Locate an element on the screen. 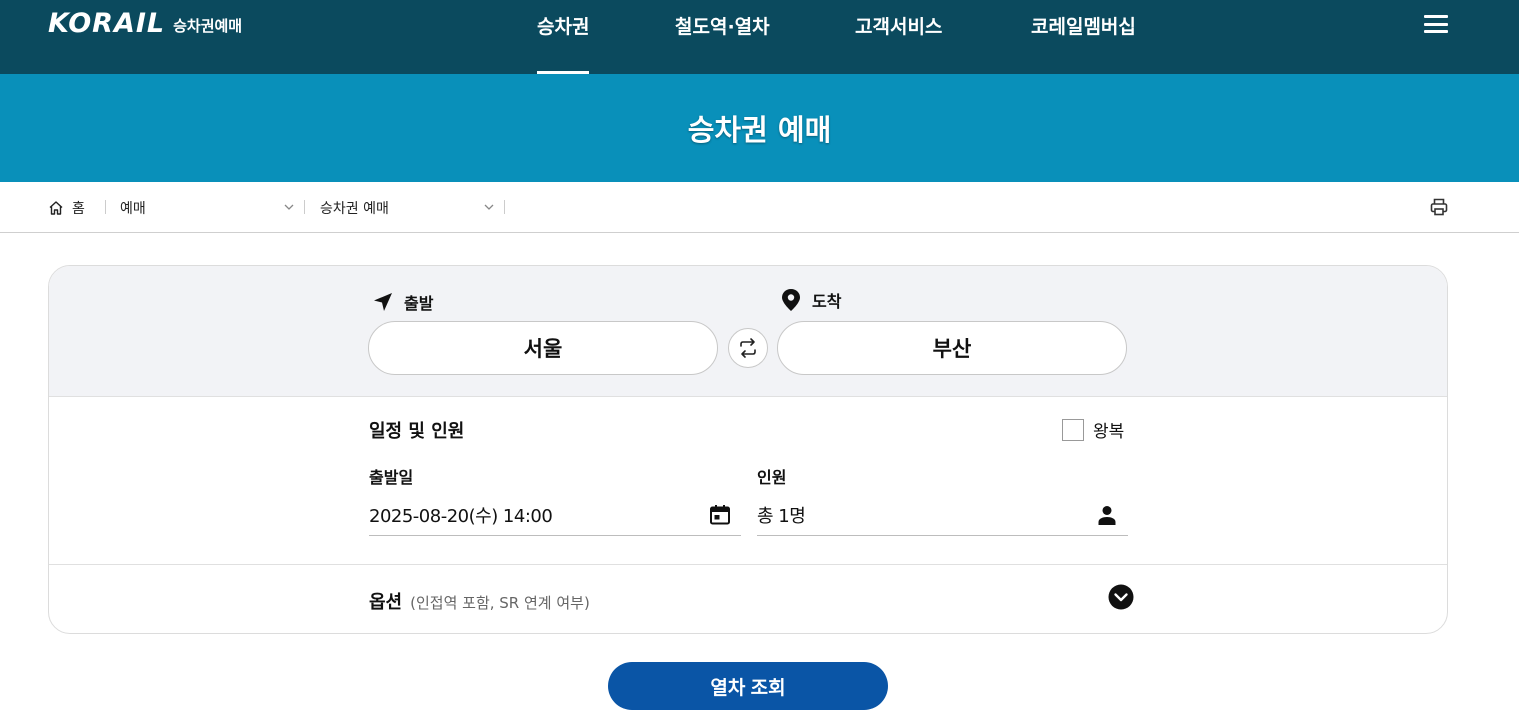 Image resolution: width=1519 pixels, height=719 pixels. home-icon is located at coordinates (56, 208).